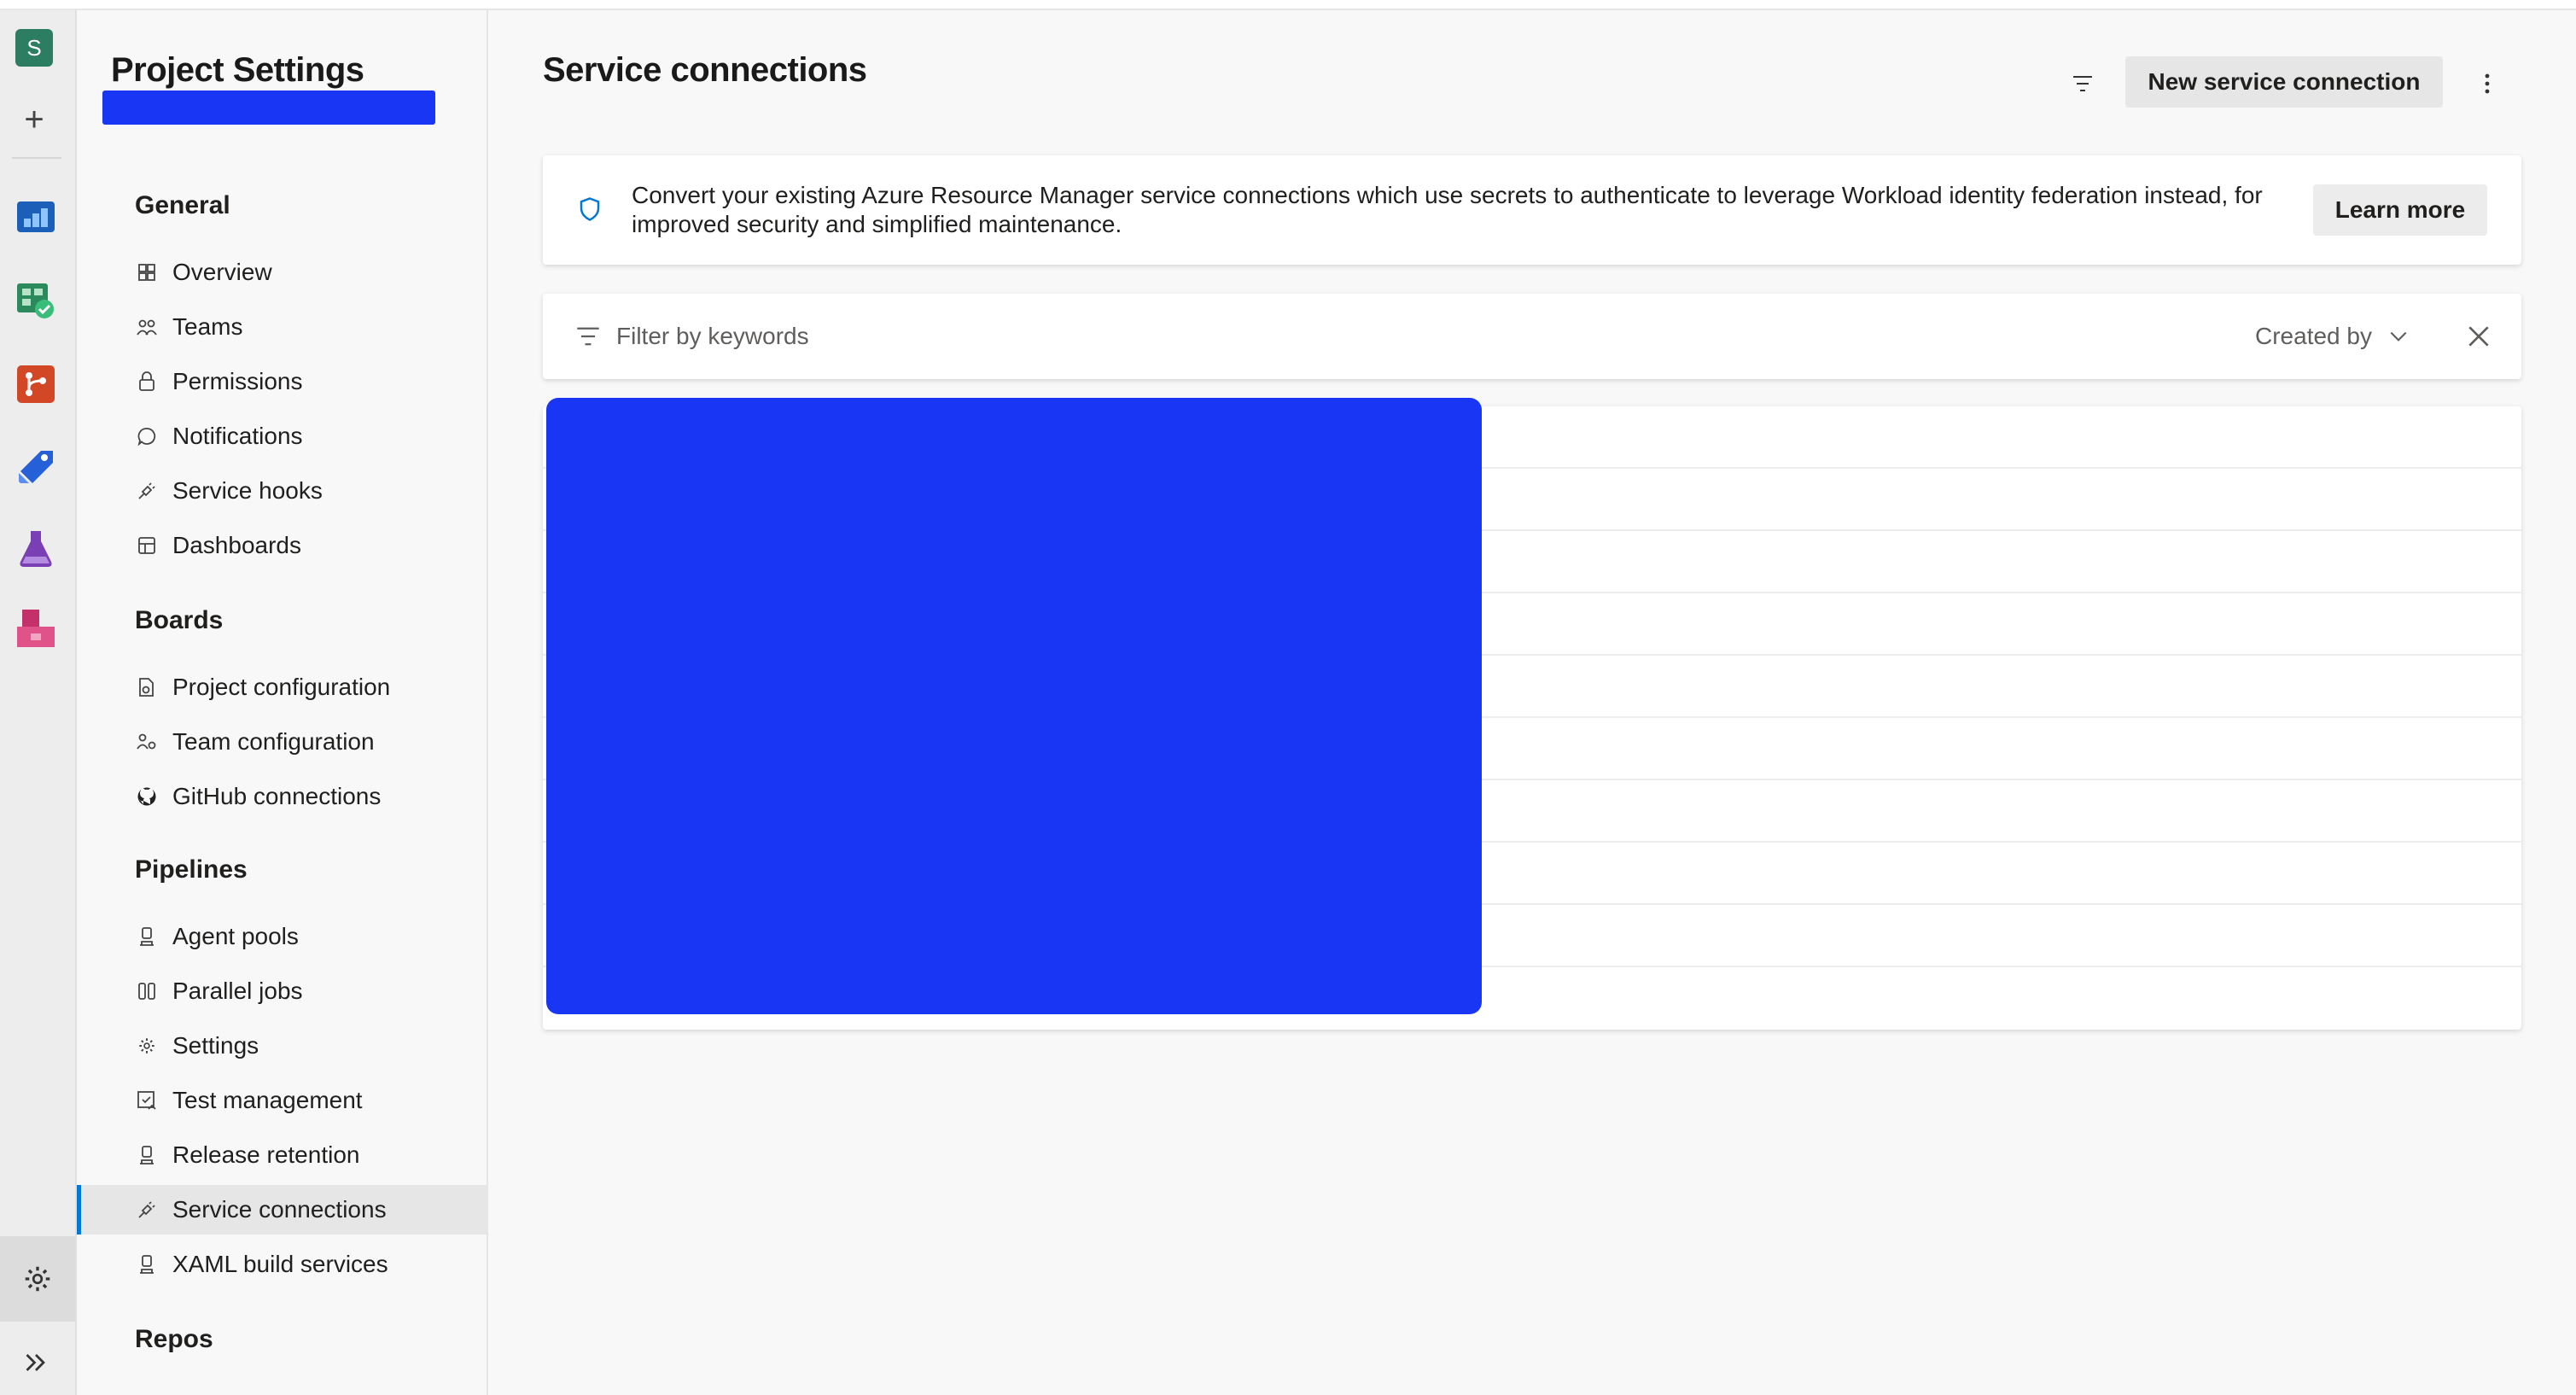 This screenshot has width=2576, height=1395. Describe the element at coordinates (34, 119) in the screenshot. I see `add-icon: +` at that location.